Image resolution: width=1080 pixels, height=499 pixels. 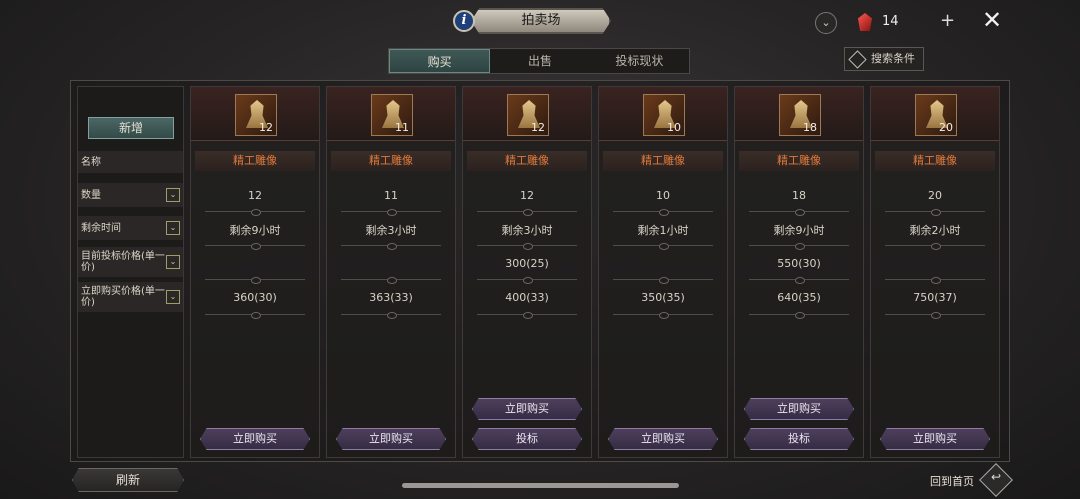 I want to click on item-quantity: 18, so click(x=799, y=195).